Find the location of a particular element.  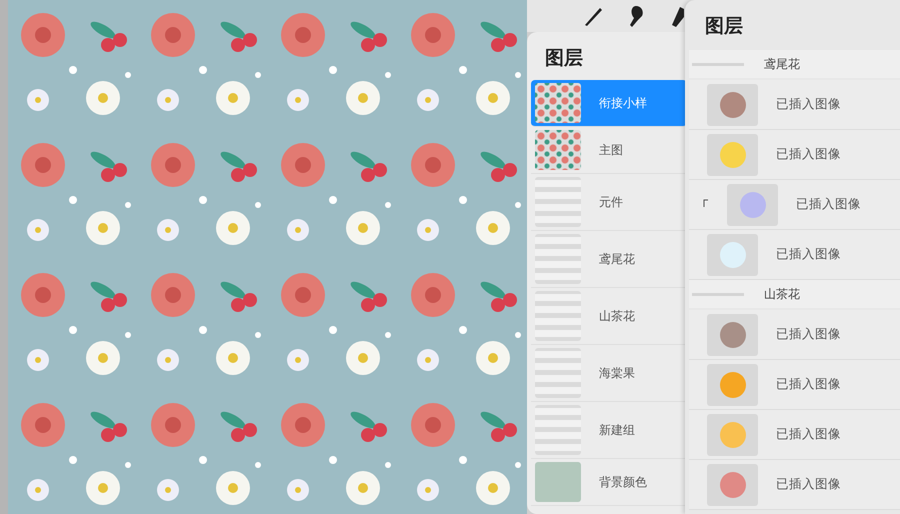

layer-name: 新建组 is located at coordinates (617, 430).